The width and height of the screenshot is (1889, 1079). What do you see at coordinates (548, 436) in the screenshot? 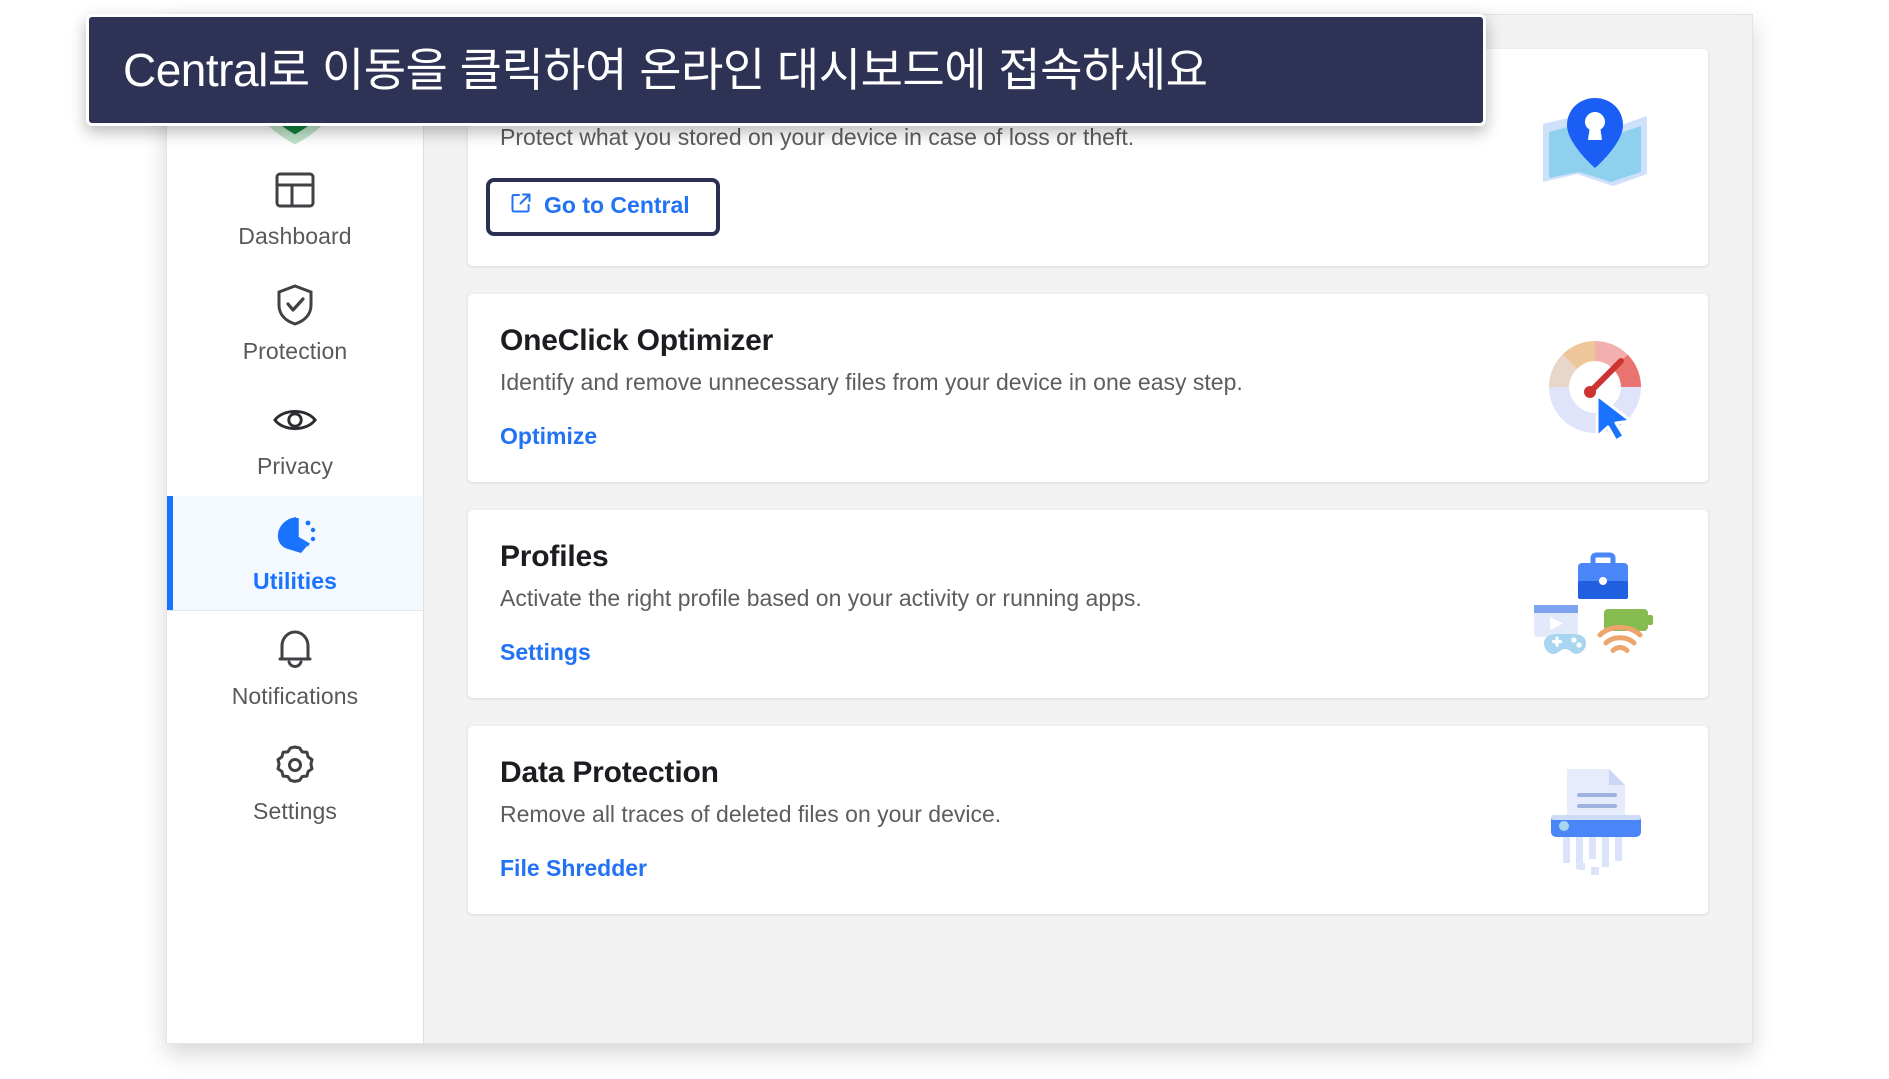
I see `optimize-button: Optimize` at bounding box center [548, 436].